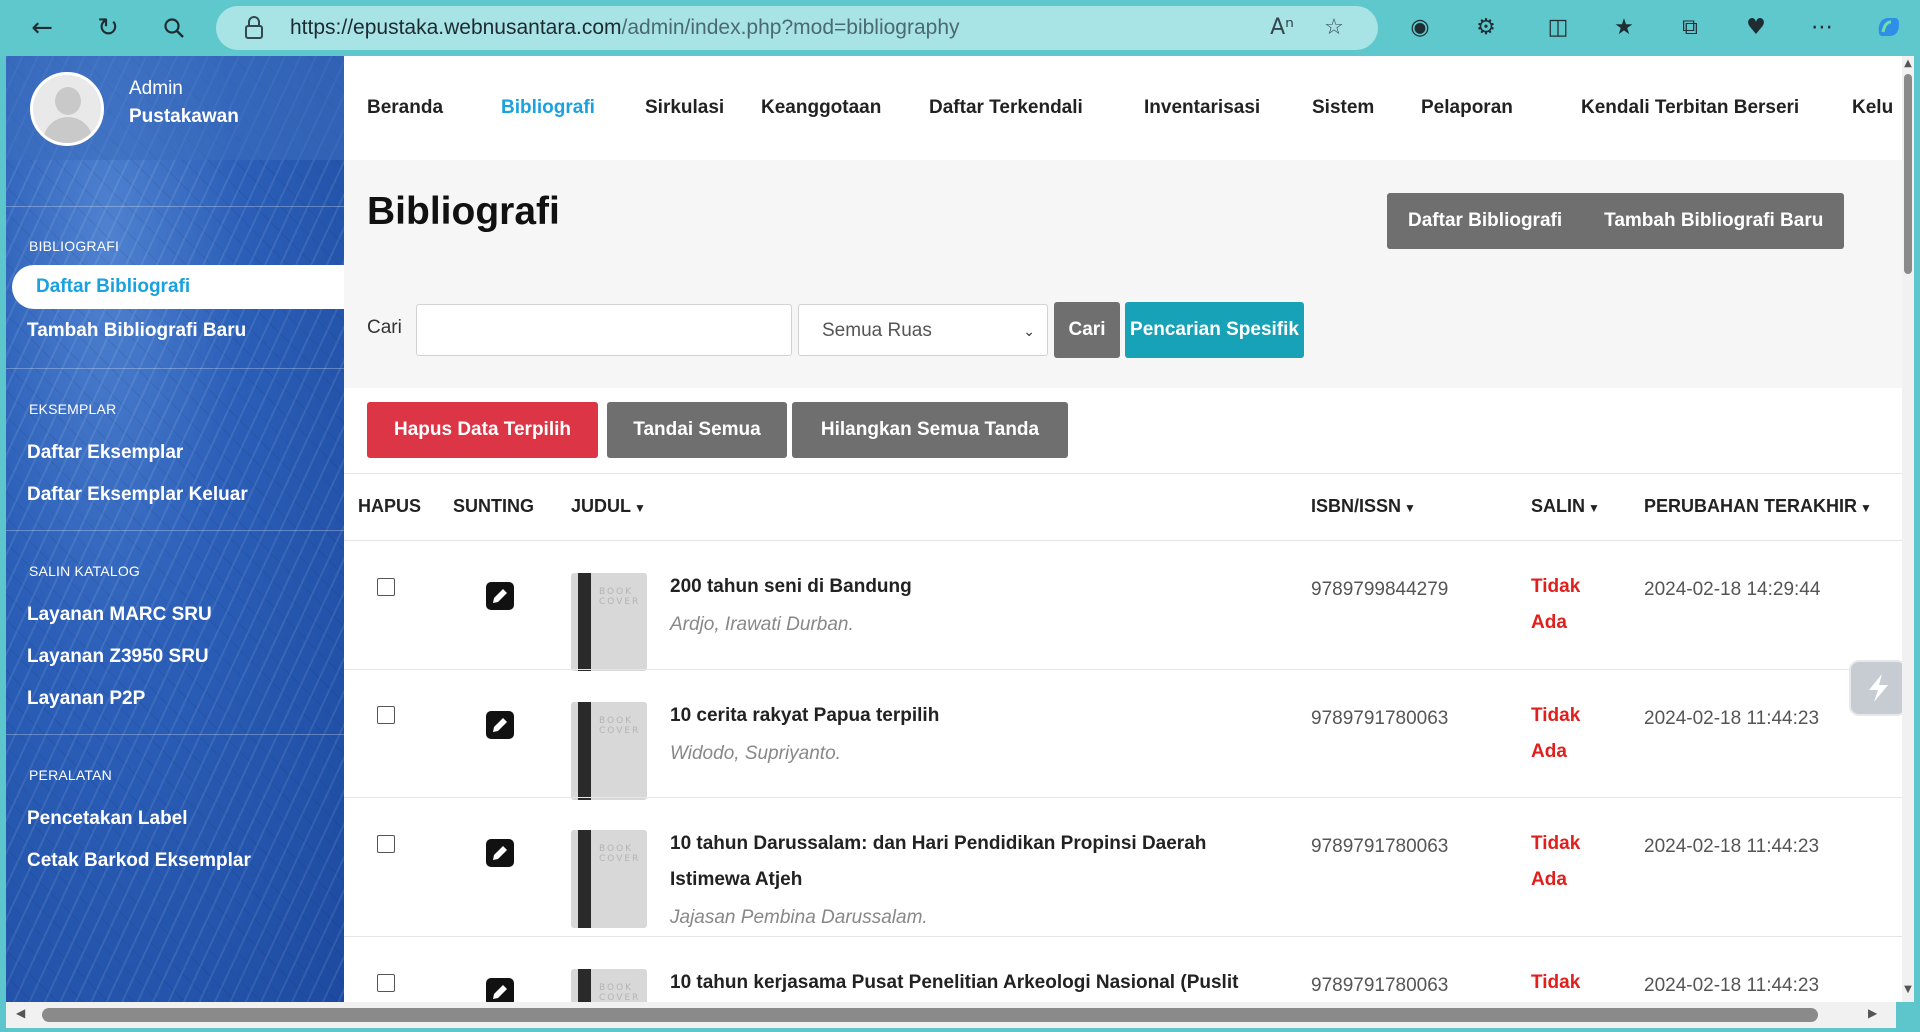 The height and width of the screenshot is (1032, 1920). Describe the element at coordinates (156, 88) in the screenshot. I see `user-role-admin: Admin` at that location.